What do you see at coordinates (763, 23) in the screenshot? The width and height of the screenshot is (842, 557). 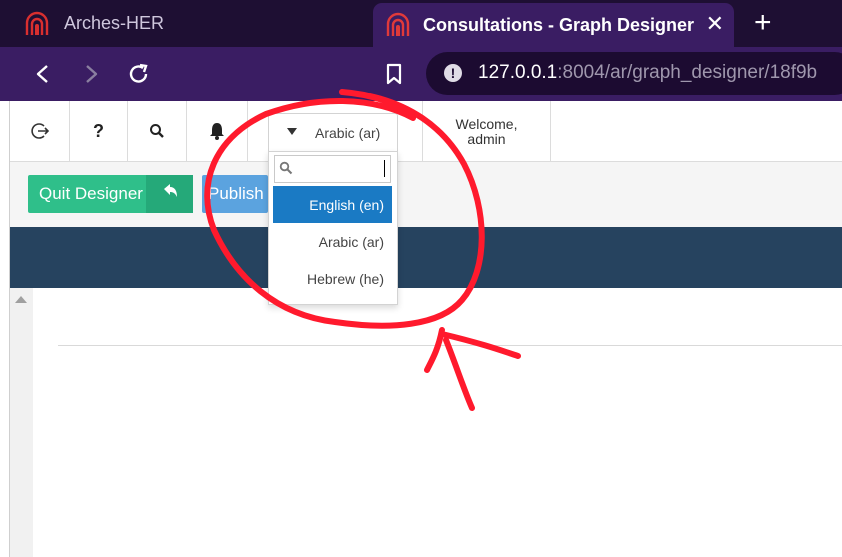 I see `new-tab-button: +` at bounding box center [763, 23].